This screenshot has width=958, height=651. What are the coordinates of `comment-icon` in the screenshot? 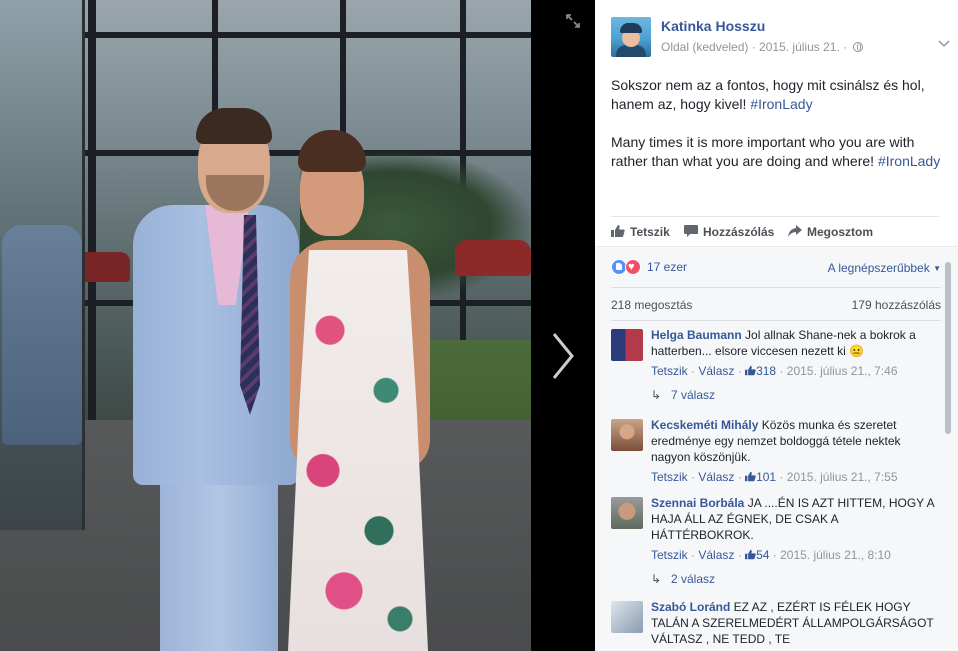 It's located at (691, 231).